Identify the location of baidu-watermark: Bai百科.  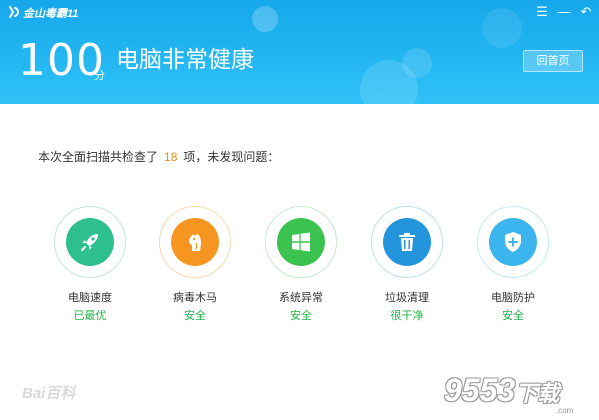
(49, 393).